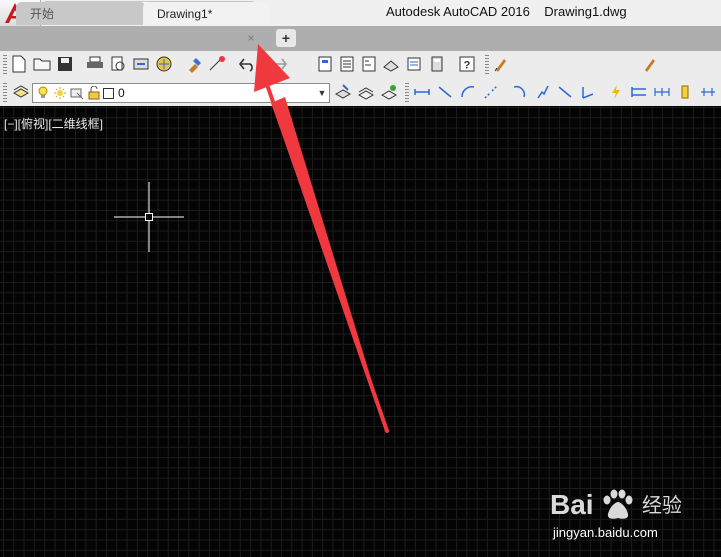 This screenshot has width=721, height=557. I want to click on tool-palettes-icon, so click(391, 64).